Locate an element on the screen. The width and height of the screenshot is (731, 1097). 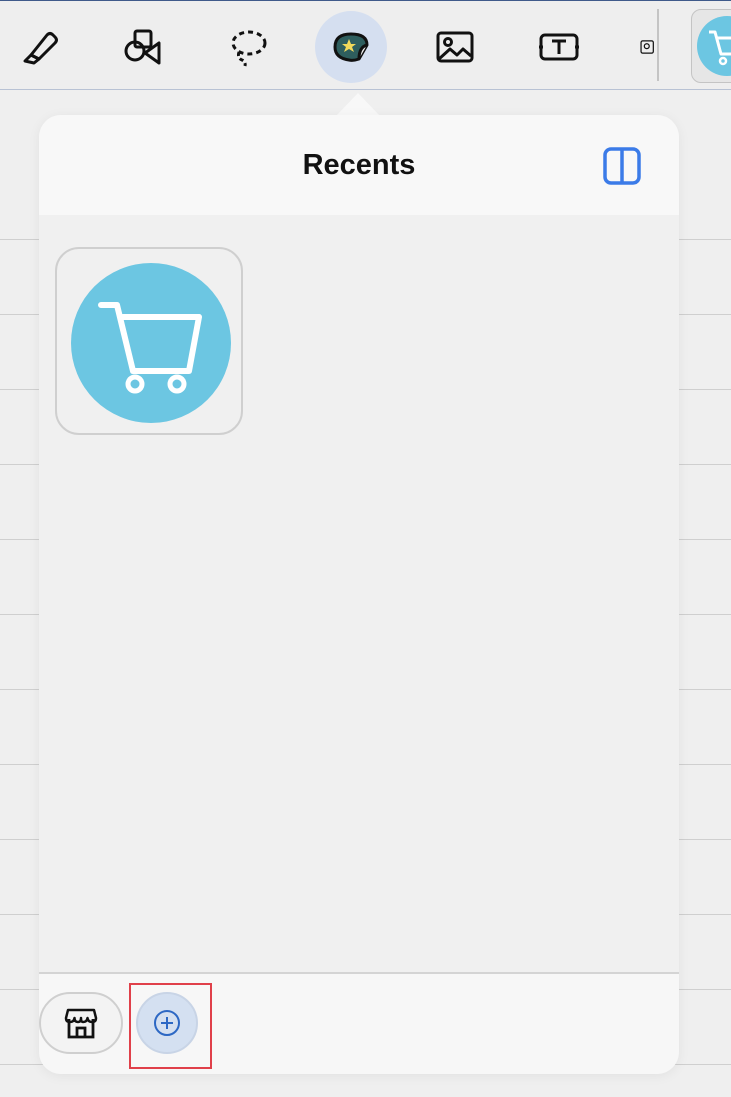
lasso-tool is located at coordinates (247, 47).